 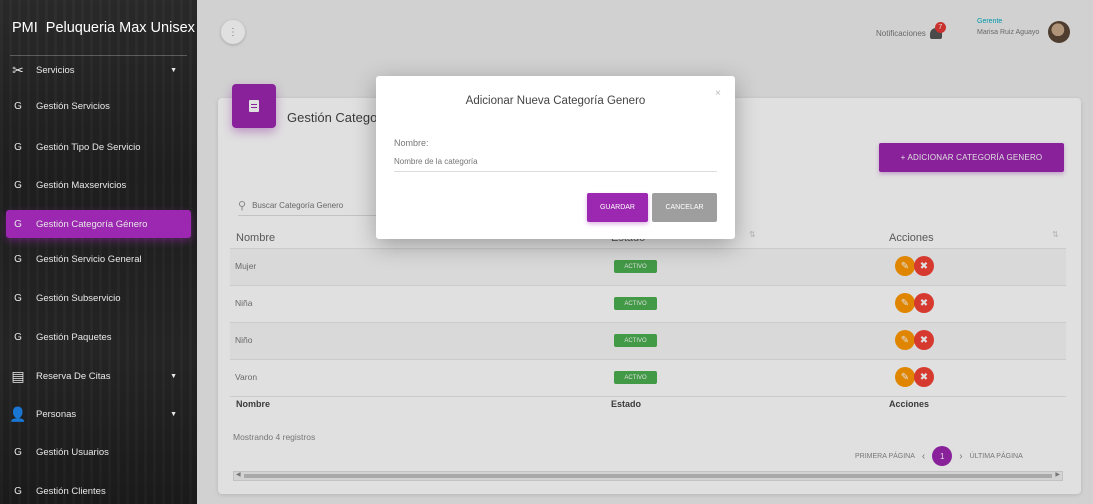 What do you see at coordinates (18, 413) in the screenshot?
I see `person-icon: 👤` at bounding box center [18, 413].